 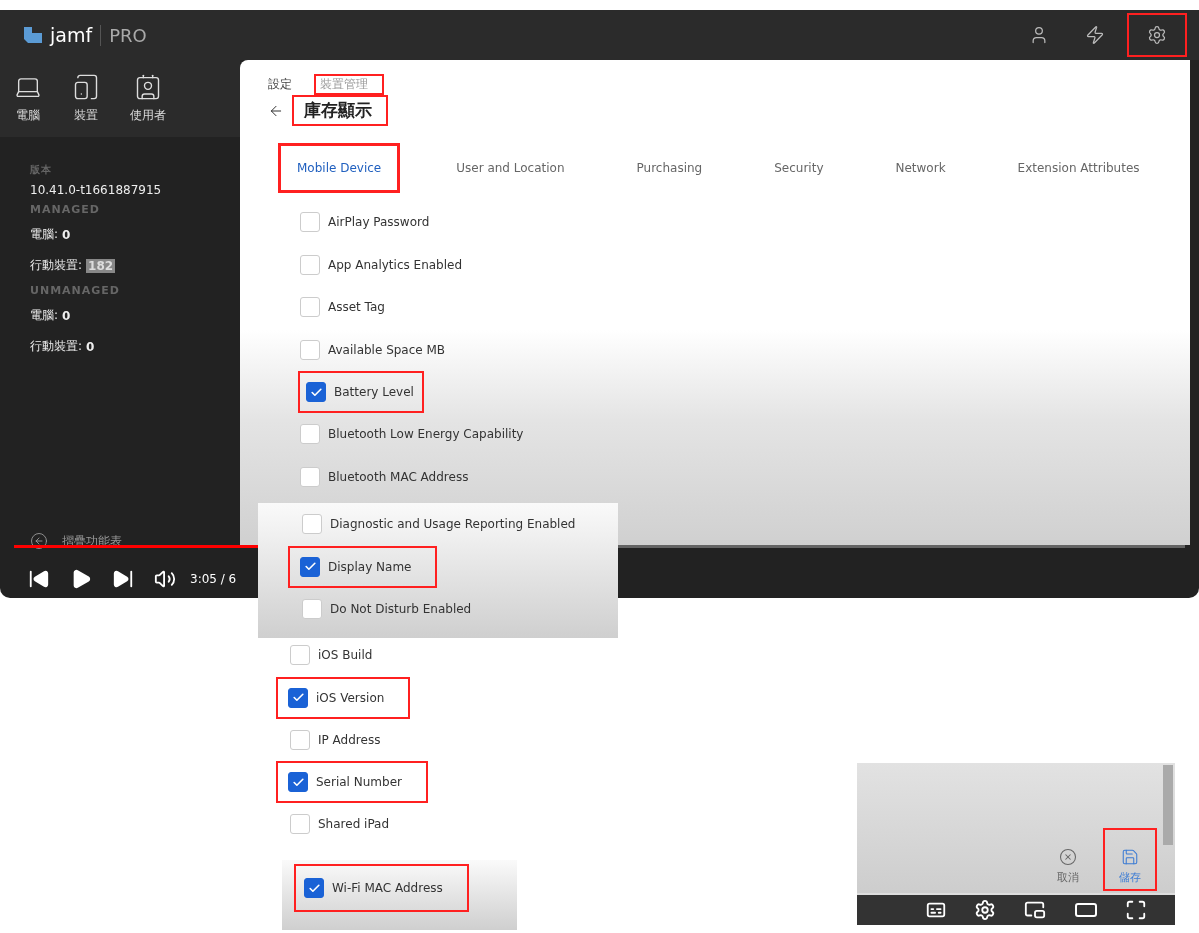 I want to click on settings-button, so click(x=1157, y=35).